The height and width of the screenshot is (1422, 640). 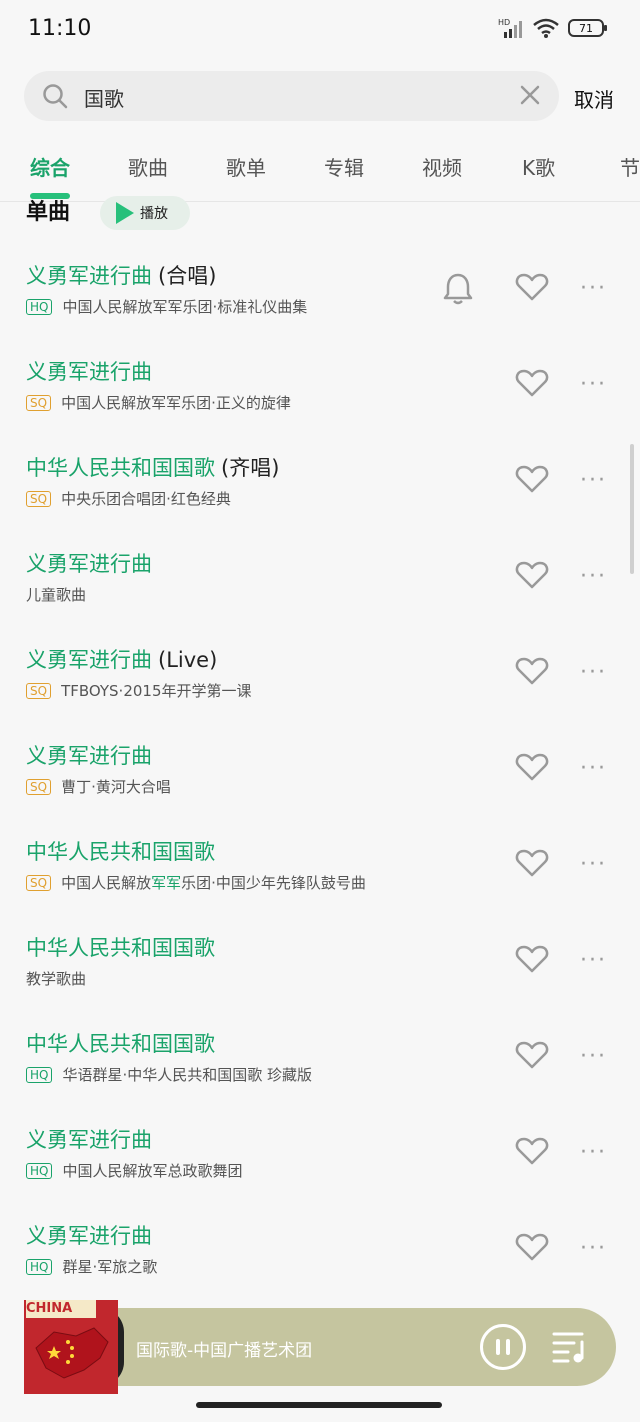 I want to click on song-meta: HQ 中国人民解放军总政歌舞团, so click(x=134, y=1170).